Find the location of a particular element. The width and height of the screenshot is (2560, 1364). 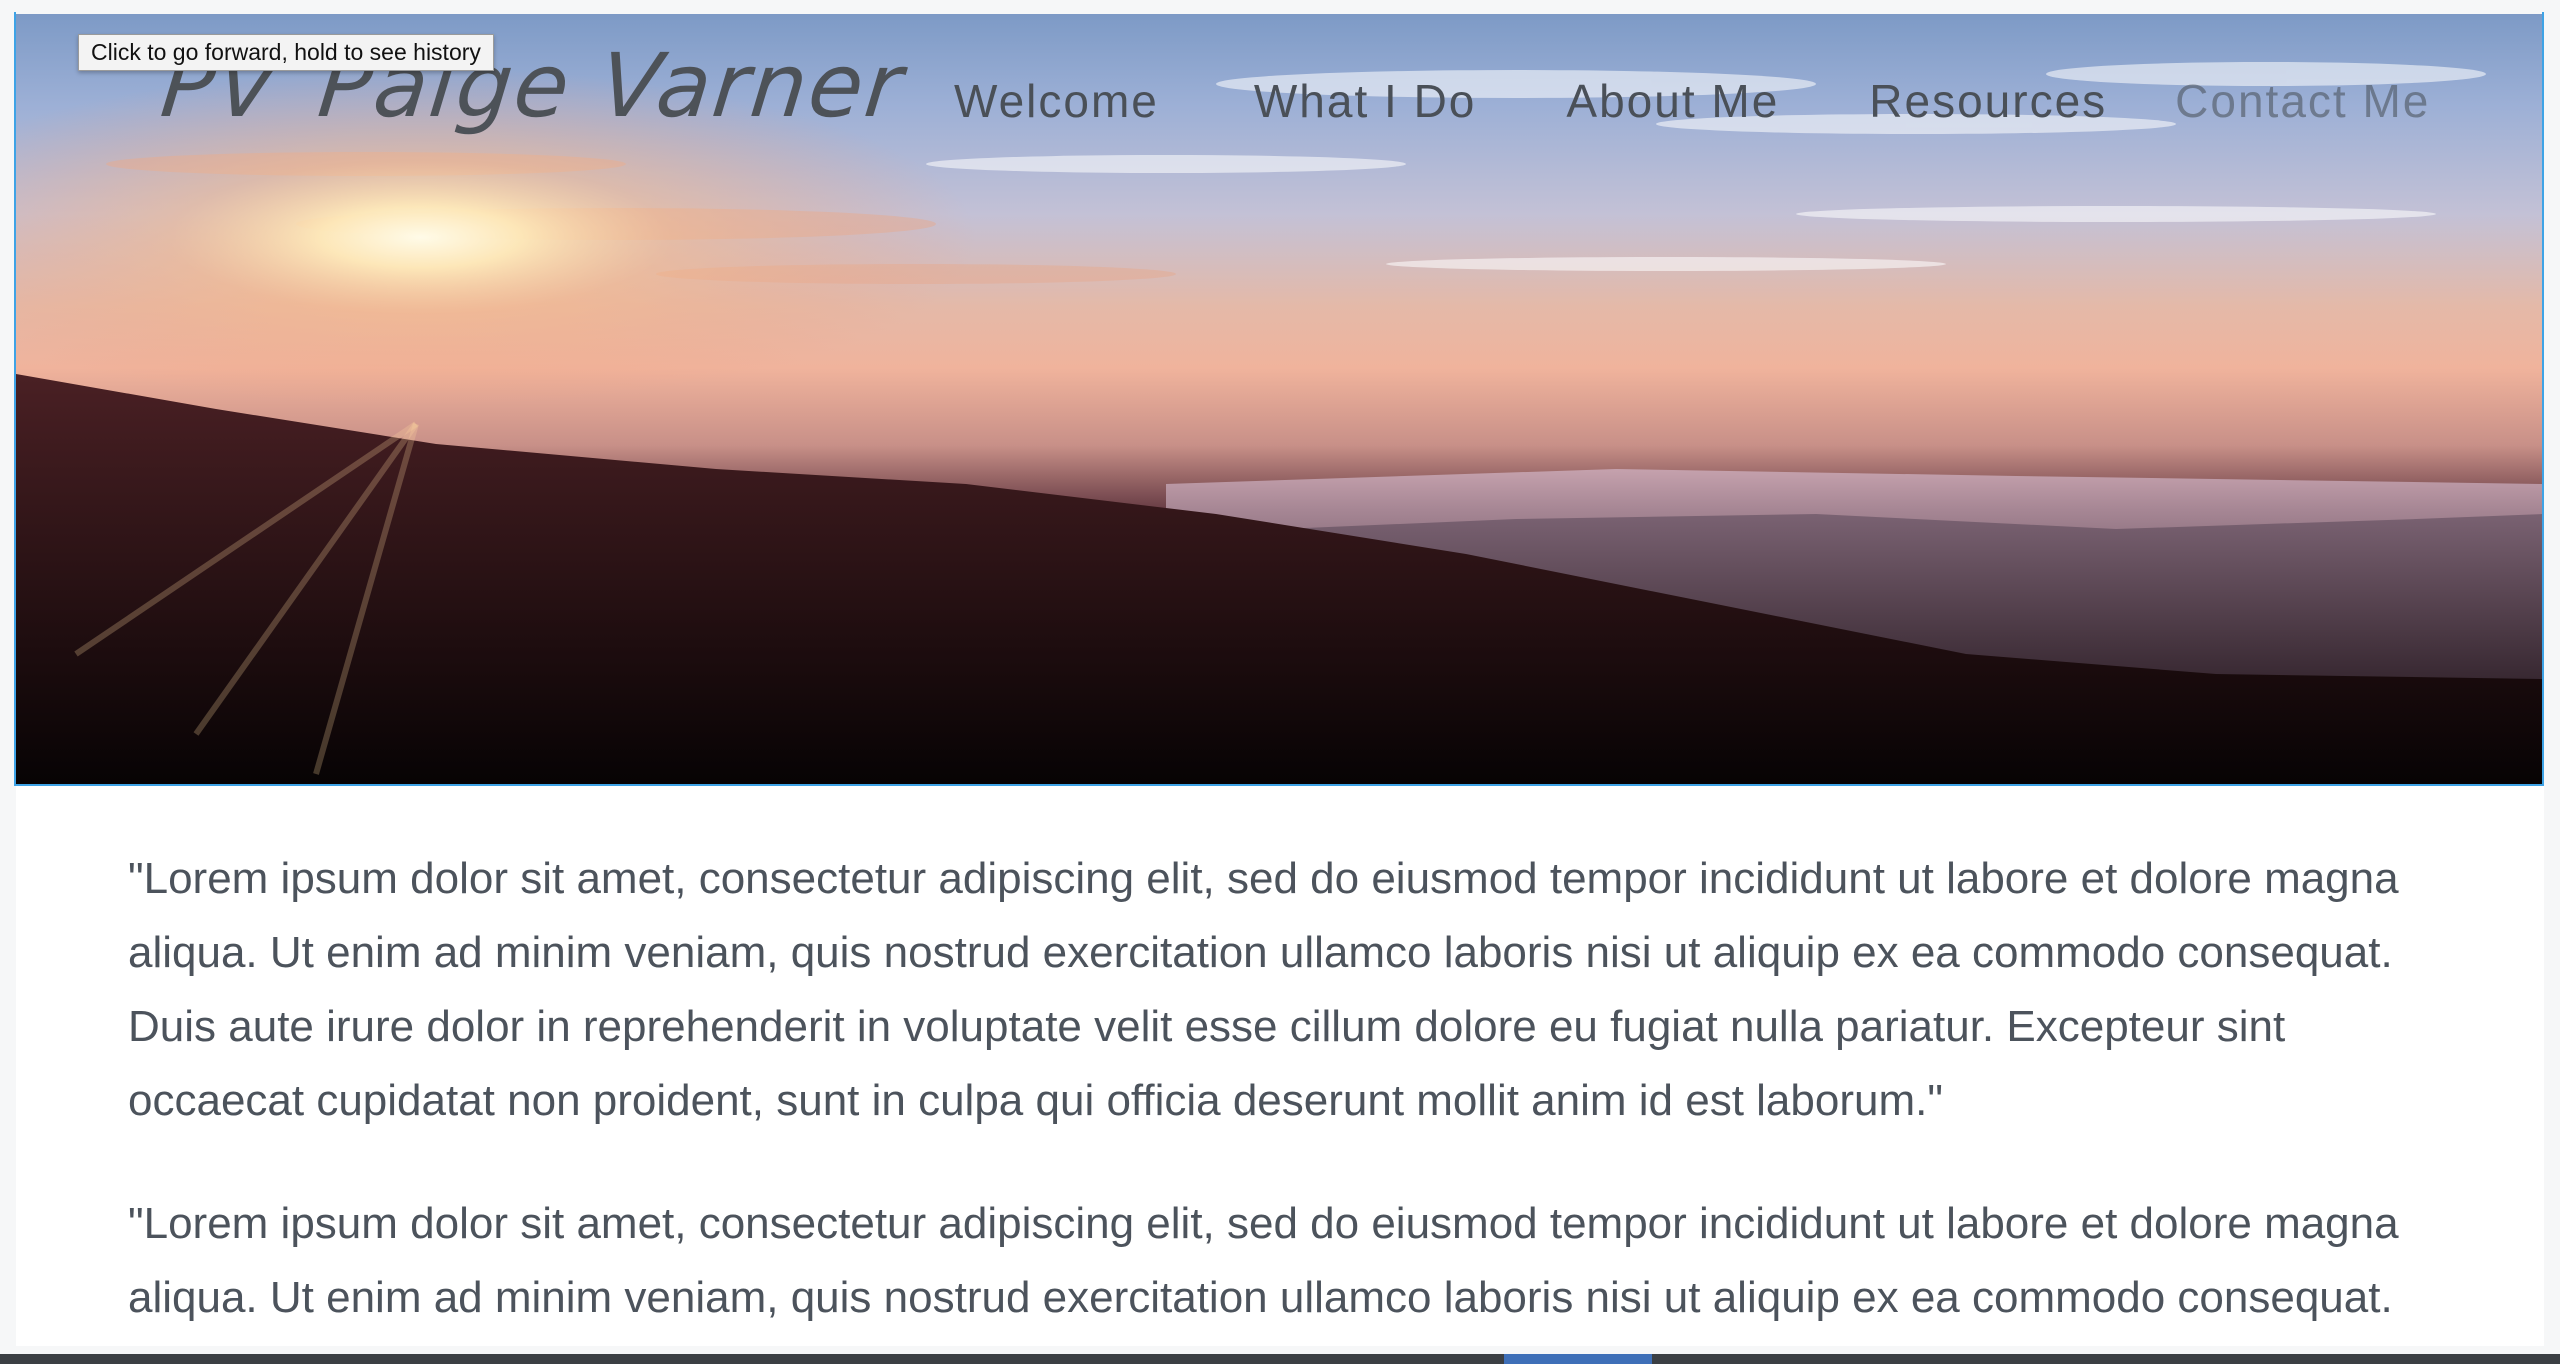

dock-item is located at coordinates (1578, 1359).